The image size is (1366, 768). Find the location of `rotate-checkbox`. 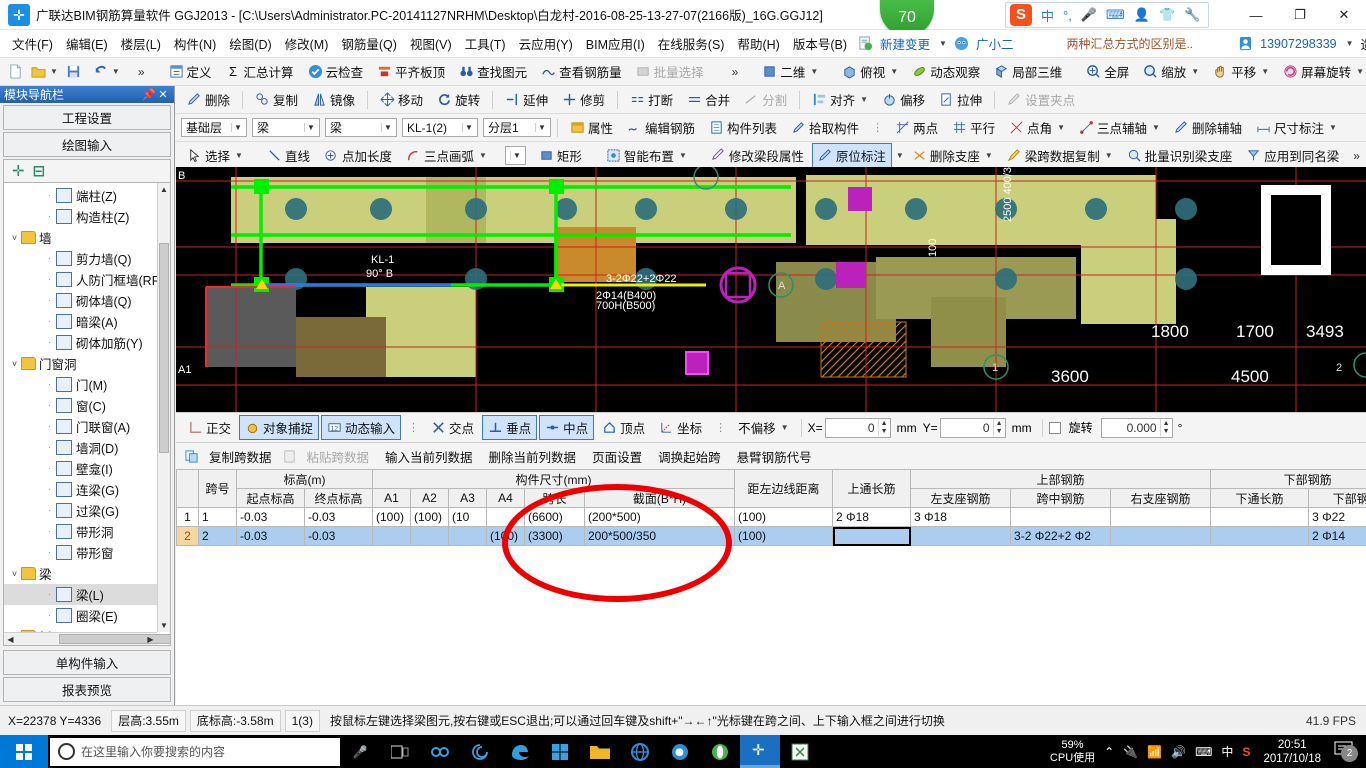

rotate-checkbox is located at coordinates (1054, 427).